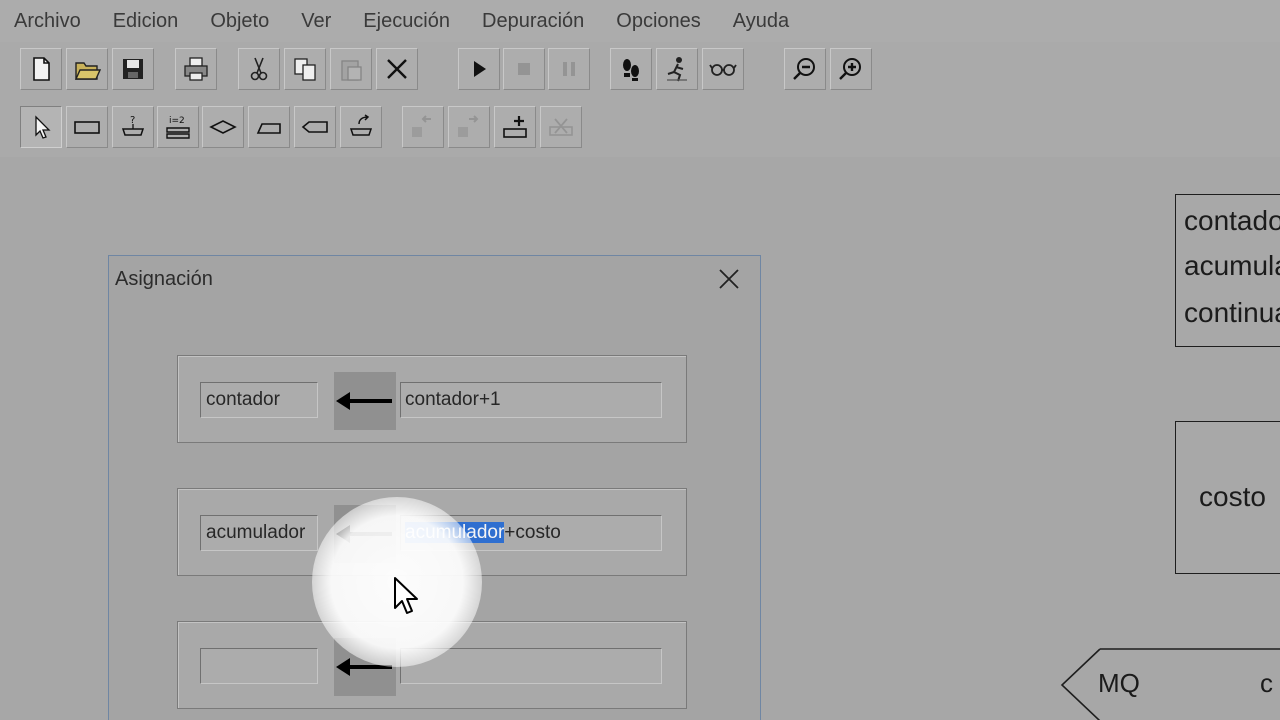  What do you see at coordinates (406, 21) in the screenshot?
I see `menu-ejecucion: Ejecución` at bounding box center [406, 21].